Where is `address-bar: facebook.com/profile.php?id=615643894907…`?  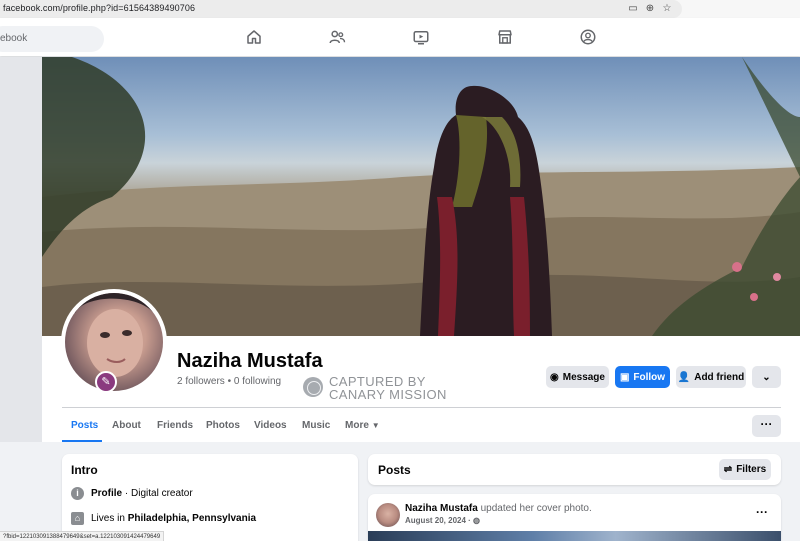 address-bar: facebook.com/profile.php?id=615643894907… is located at coordinates (341, 9).